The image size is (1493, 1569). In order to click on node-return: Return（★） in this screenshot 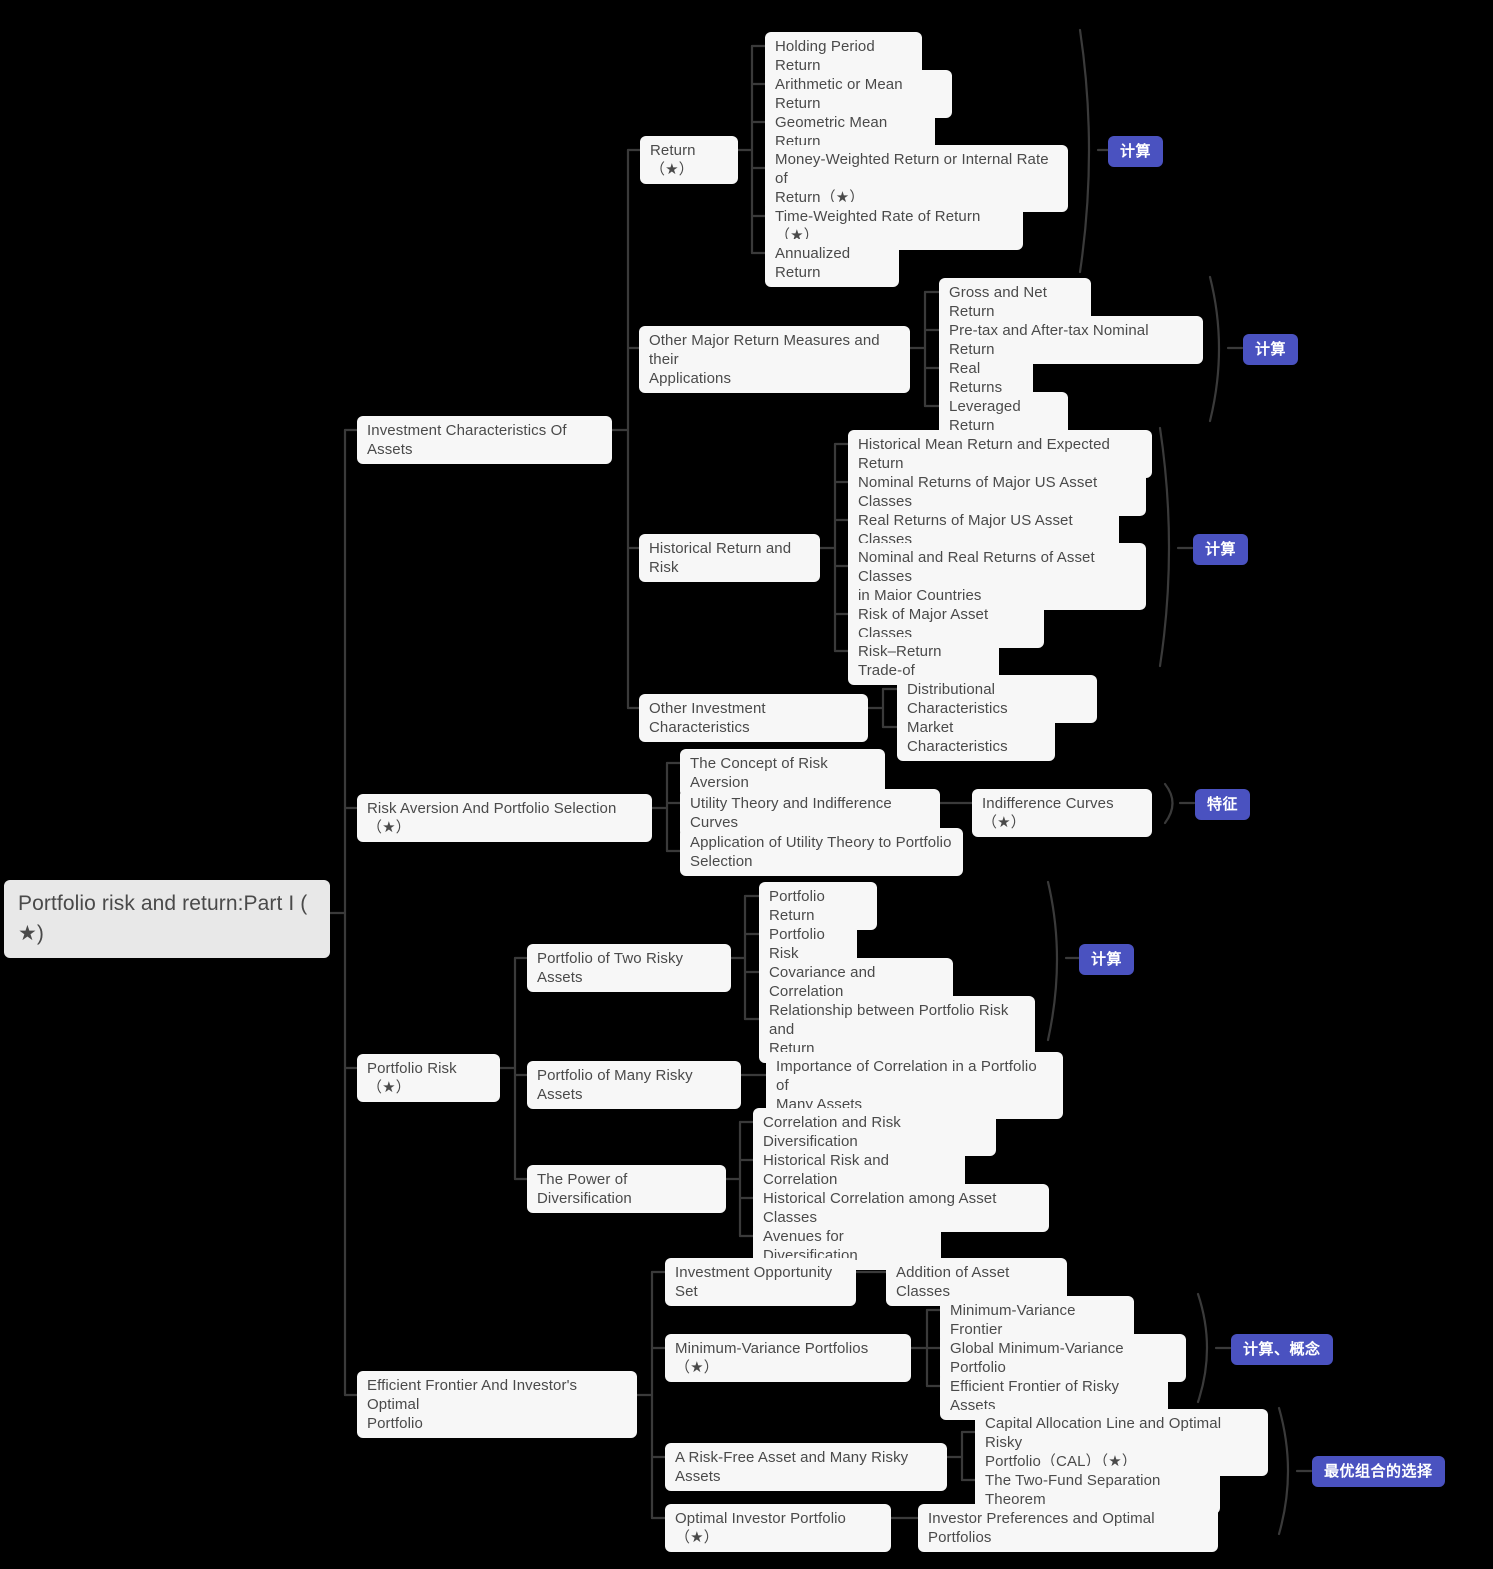, I will do `click(689, 160)`.